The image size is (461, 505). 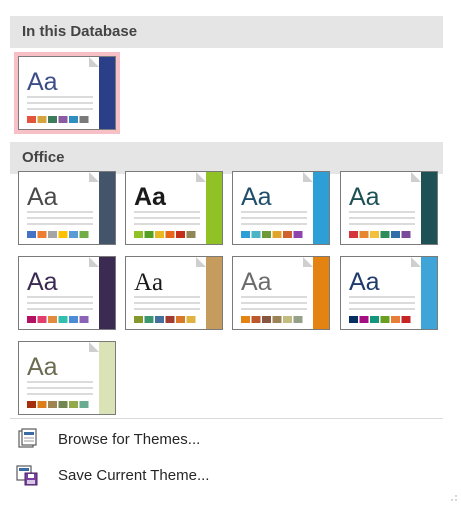 I want to click on theme-thumbnail-organic: Aa, so click(x=174, y=293).